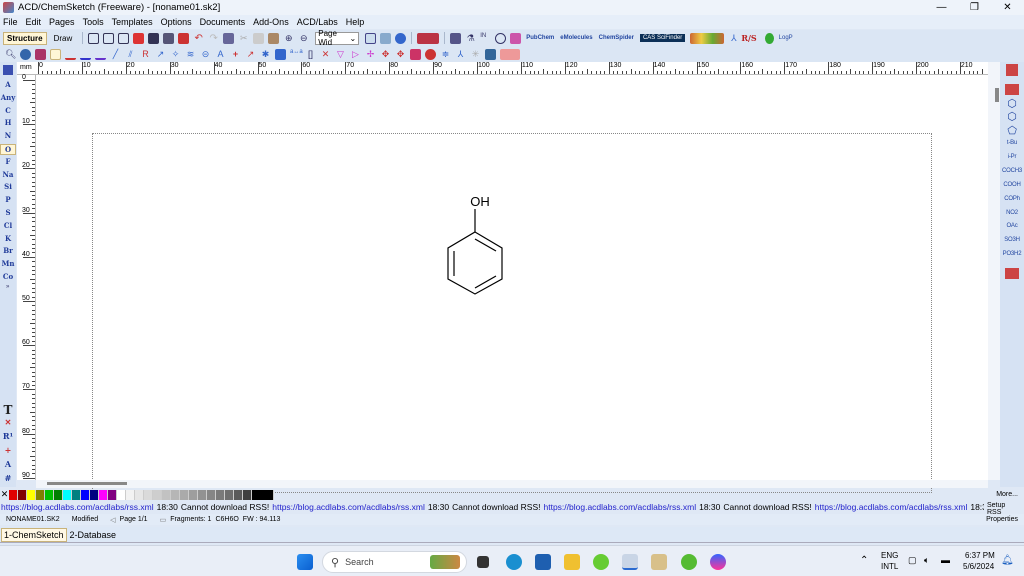 The height and width of the screenshot is (576, 1024). What do you see at coordinates (93, 22) in the screenshot?
I see `menu-tools: Tools` at bounding box center [93, 22].